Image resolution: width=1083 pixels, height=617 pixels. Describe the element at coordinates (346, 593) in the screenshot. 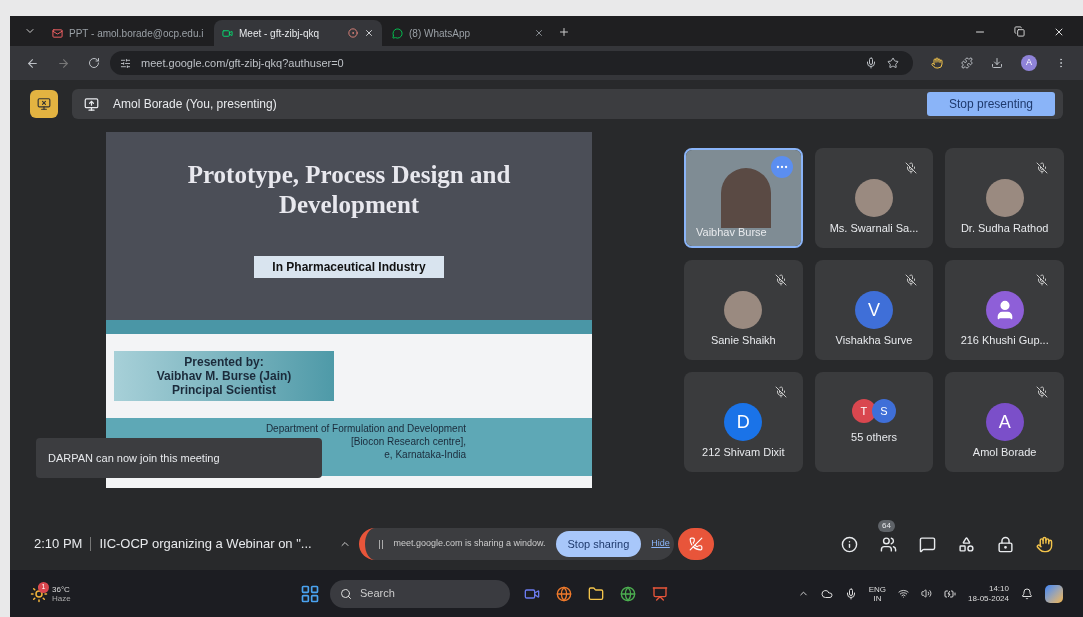

I see `search-icon` at that location.